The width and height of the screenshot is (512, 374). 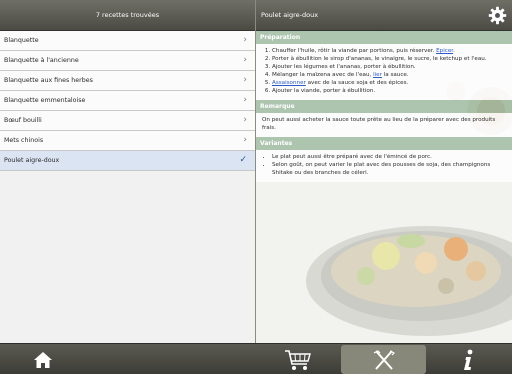 What do you see at coordinates (21, 40) in the screenshot?
I see `recipe-list-item-label: Blanquette` at bounding box center [21, 40].